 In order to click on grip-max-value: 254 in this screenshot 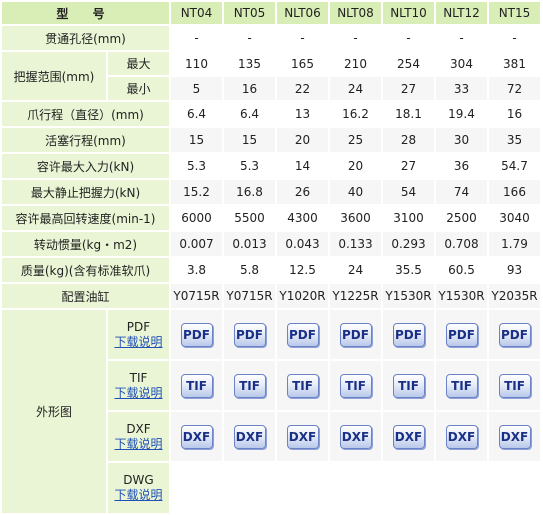, I will do `click(408, 63)`.